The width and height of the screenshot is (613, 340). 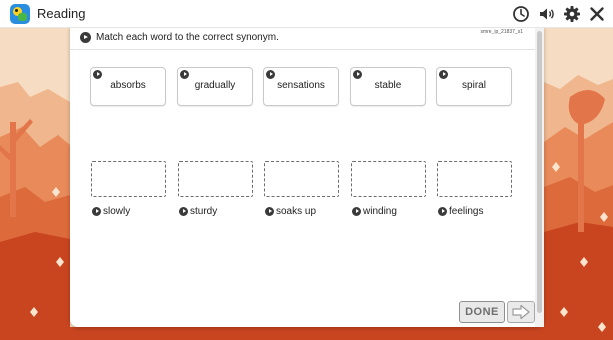 I want to click on synonym-slowly: slowly, so click(x=129, y=212).